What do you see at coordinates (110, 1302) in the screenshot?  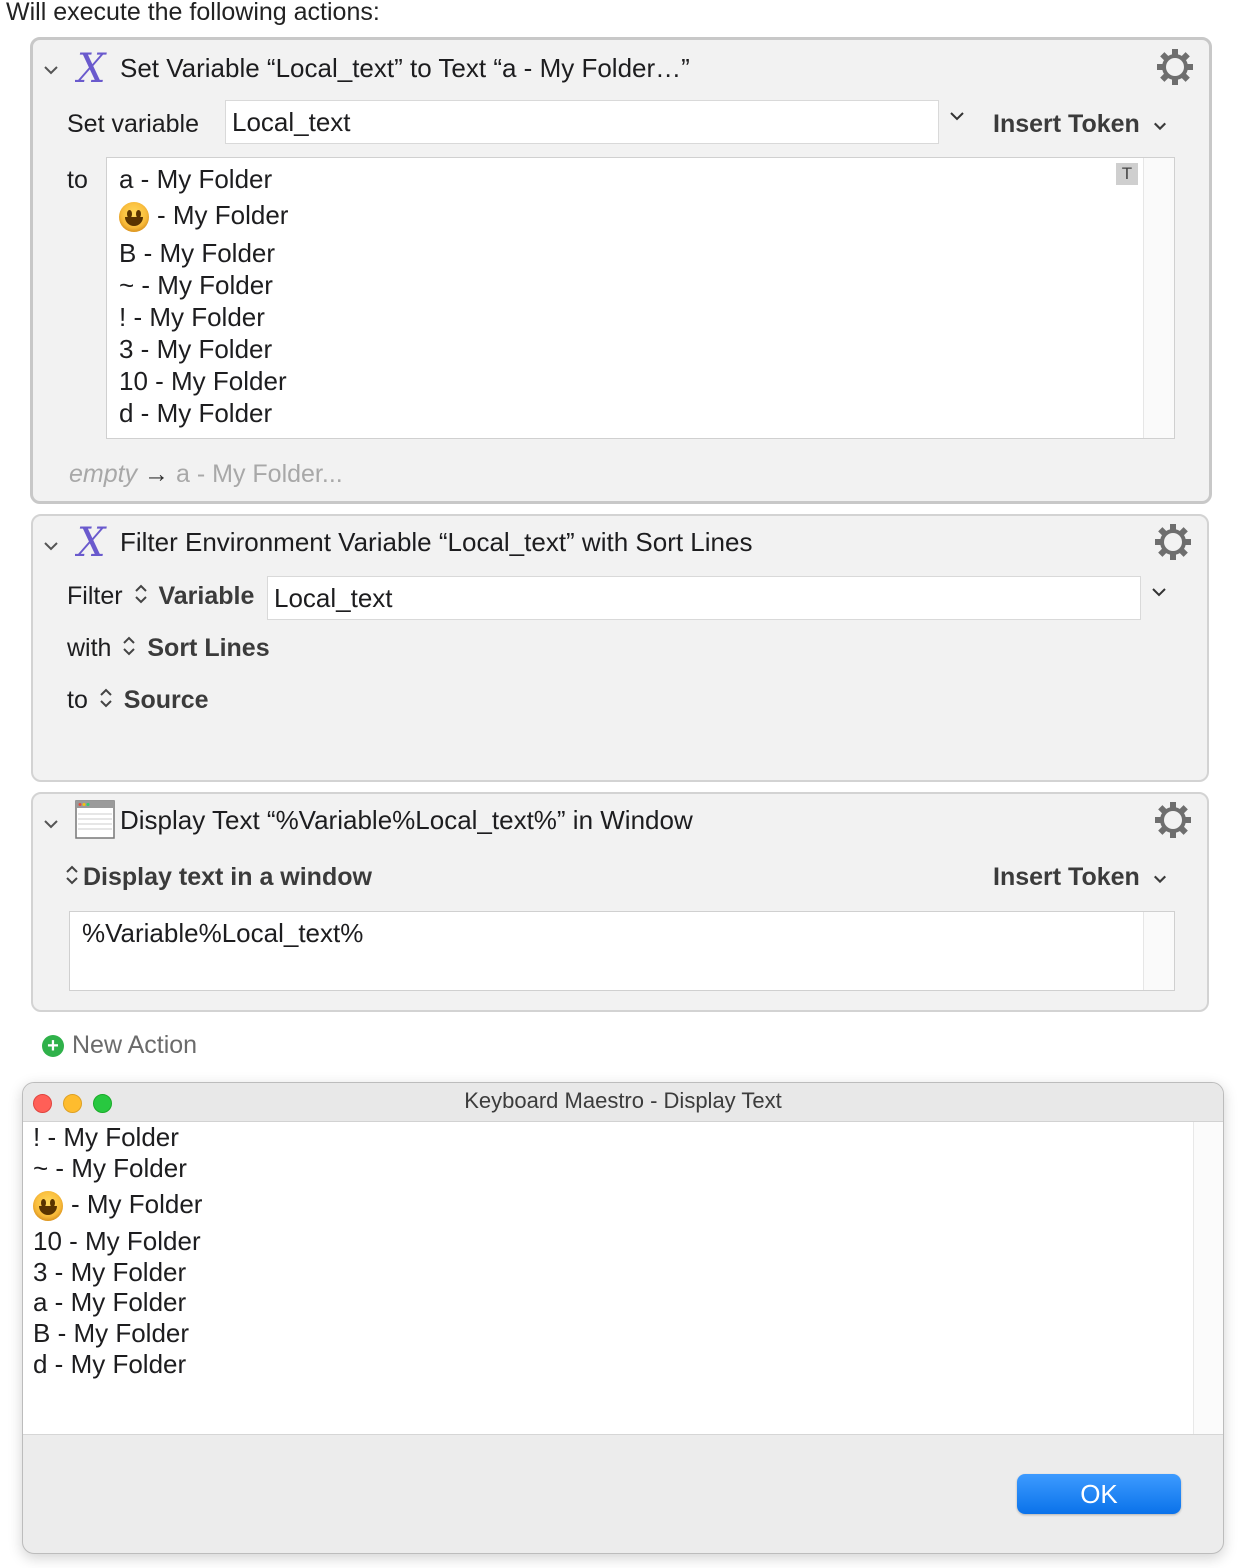 I see `output-line: a - My Folder` at bounding box center [110, 1302].